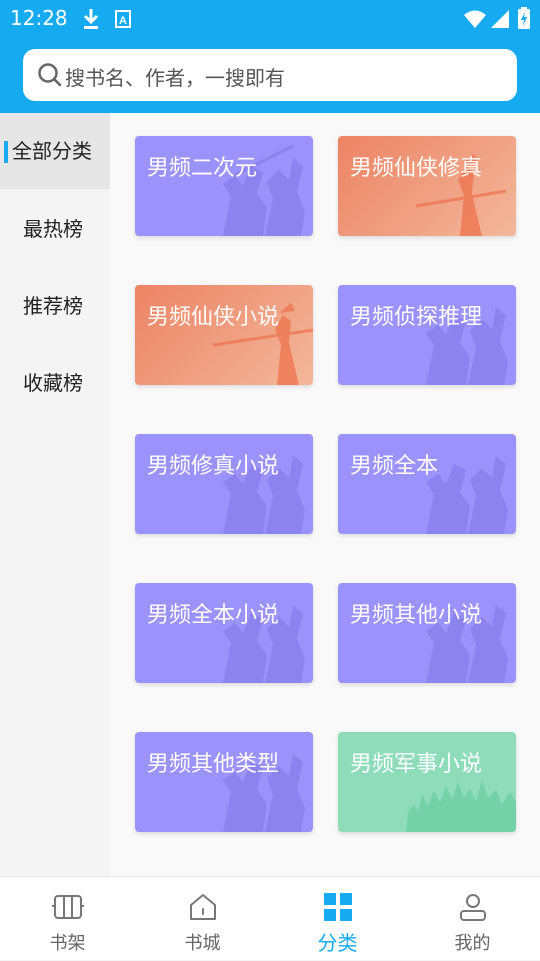 The width and height of the screenshot is (540, 961). I want to click on tab-category: 分类, so click(337, 919).